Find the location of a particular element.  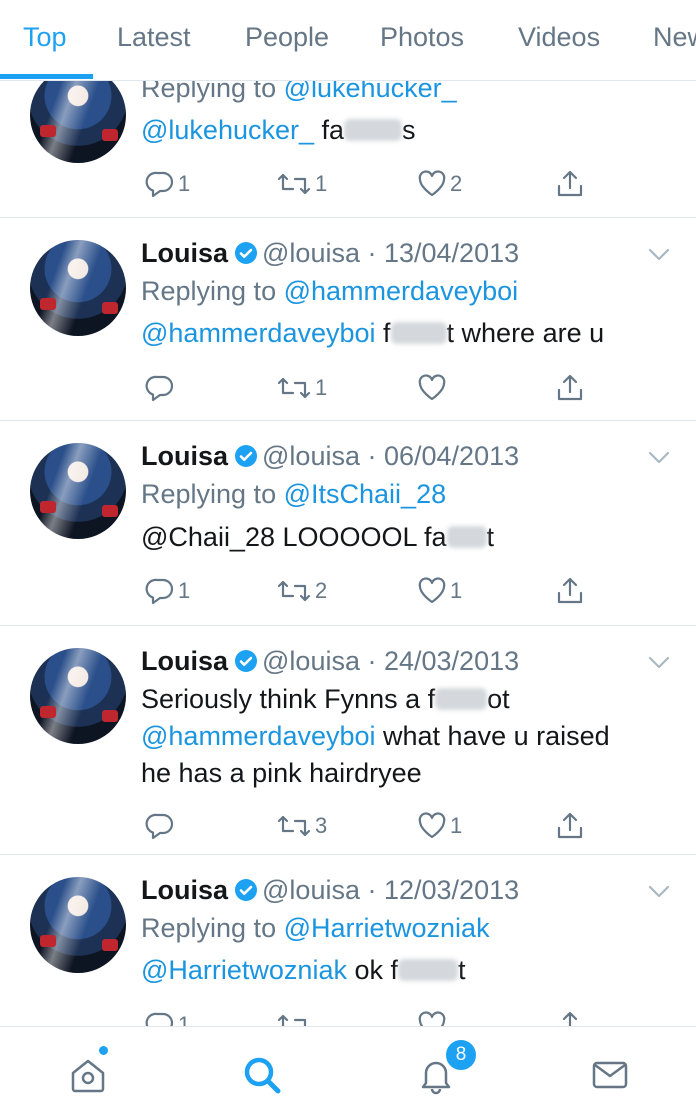

tab-latest: Latest is located at coordinates (154, 37).